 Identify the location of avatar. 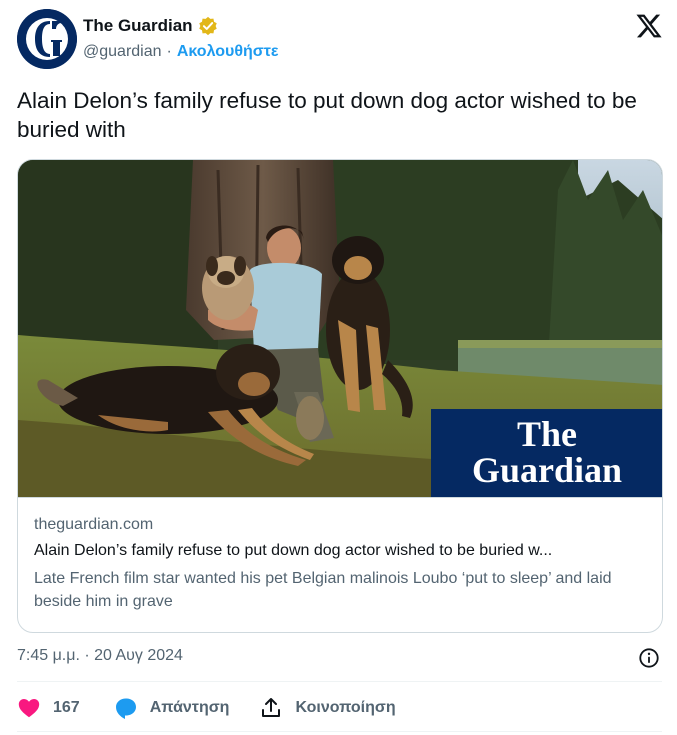
(47, 39).